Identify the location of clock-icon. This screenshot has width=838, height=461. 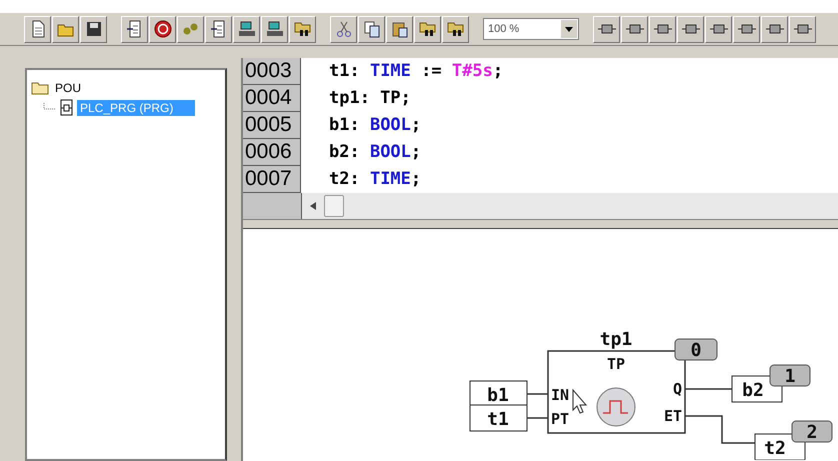
(616, 407).